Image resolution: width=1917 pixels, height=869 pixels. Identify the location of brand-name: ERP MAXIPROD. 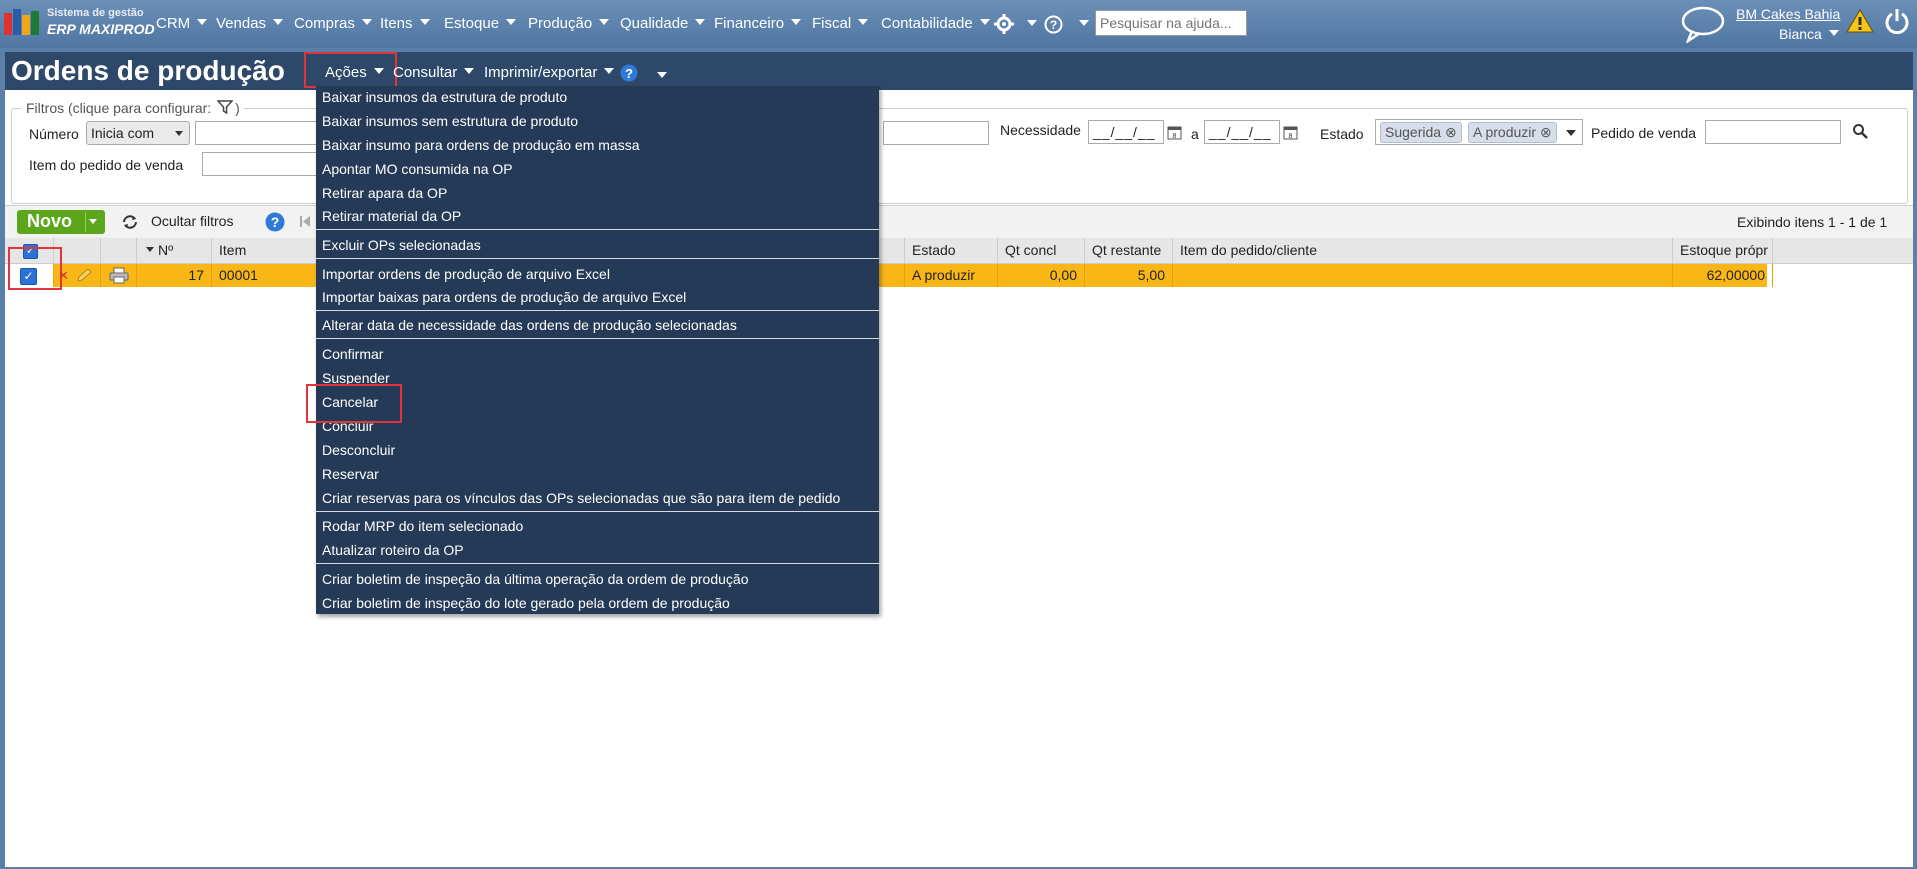
(101, 29).